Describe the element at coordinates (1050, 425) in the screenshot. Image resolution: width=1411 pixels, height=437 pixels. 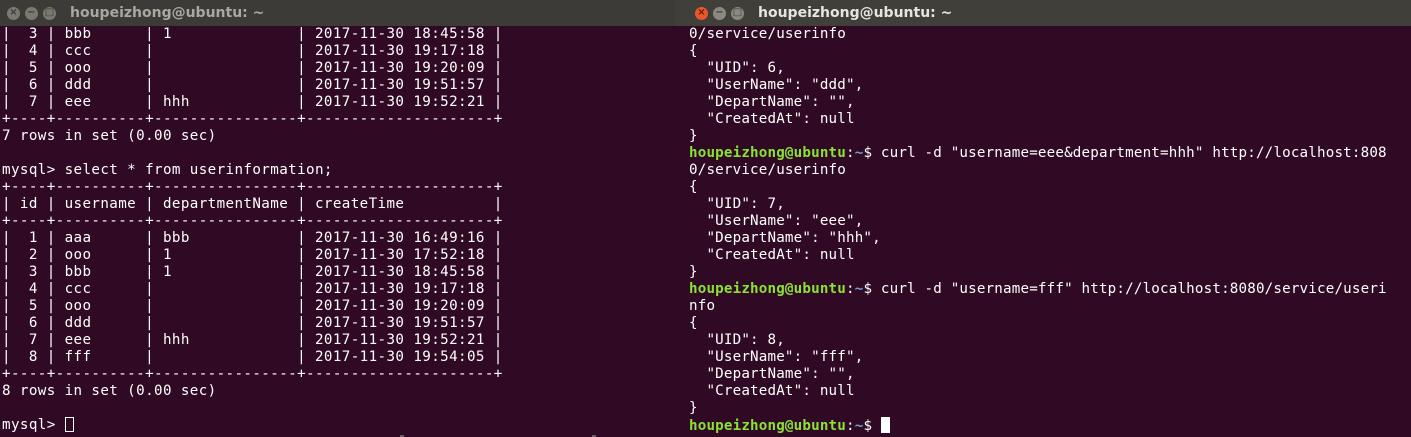
I see `shell-command-line: houpeizhong@ubuntu:~$` at that location.